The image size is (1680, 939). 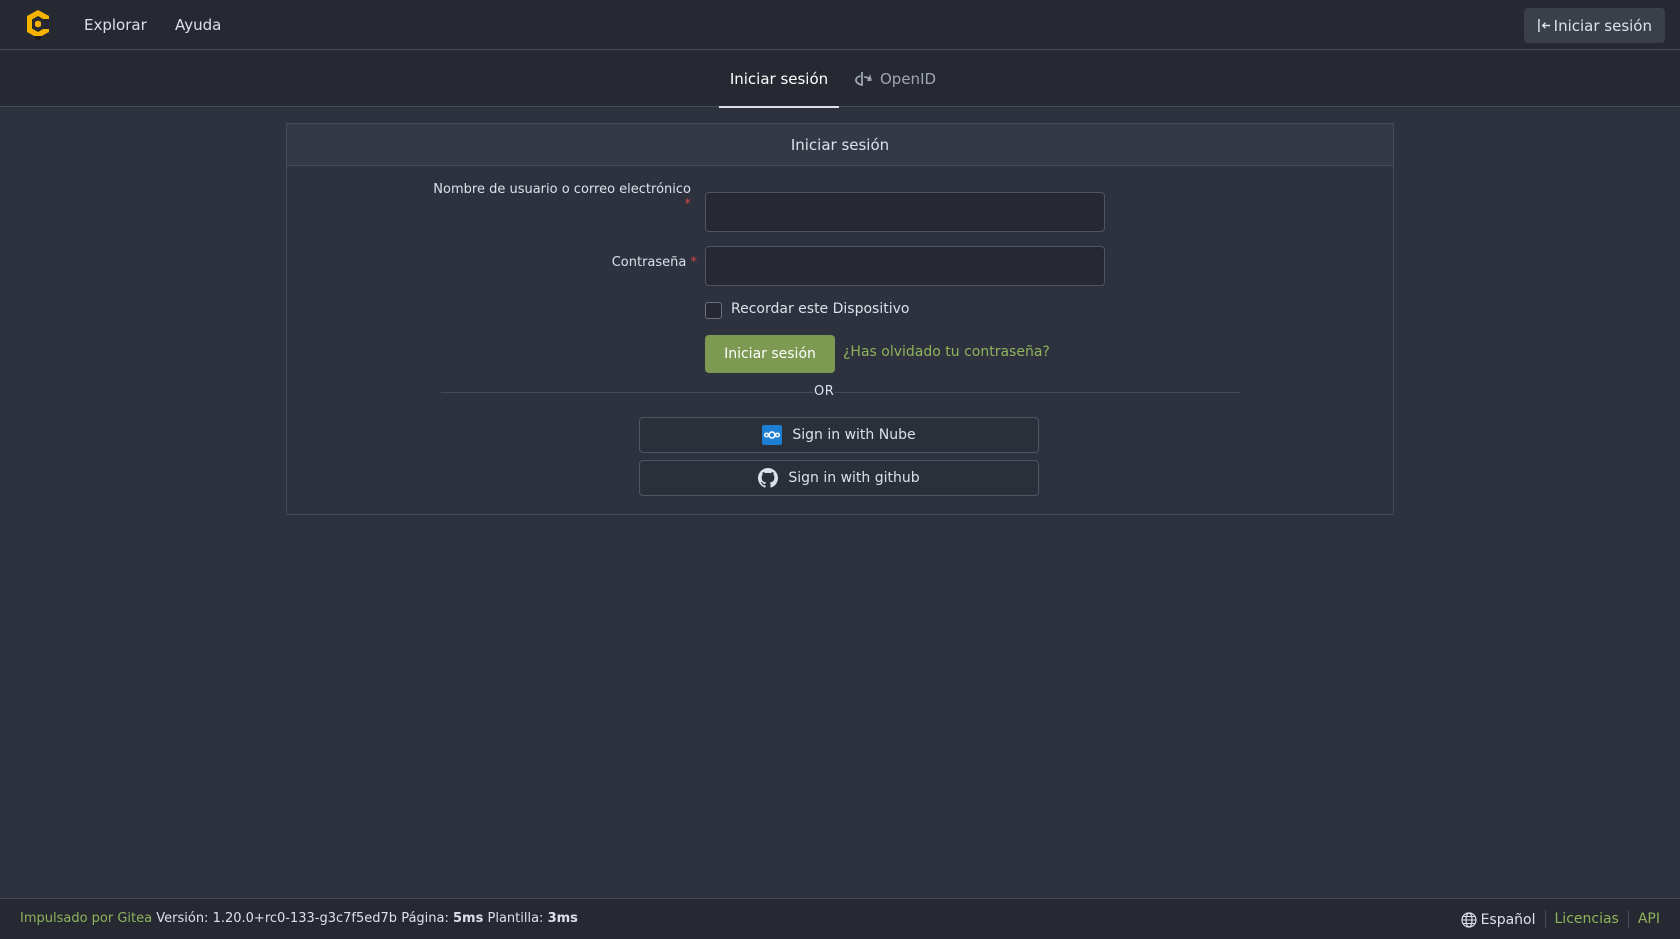 What do you see at coordinates (768, 478) in the screenshot?
I see `github-icon` at bounding box center [768, 478].